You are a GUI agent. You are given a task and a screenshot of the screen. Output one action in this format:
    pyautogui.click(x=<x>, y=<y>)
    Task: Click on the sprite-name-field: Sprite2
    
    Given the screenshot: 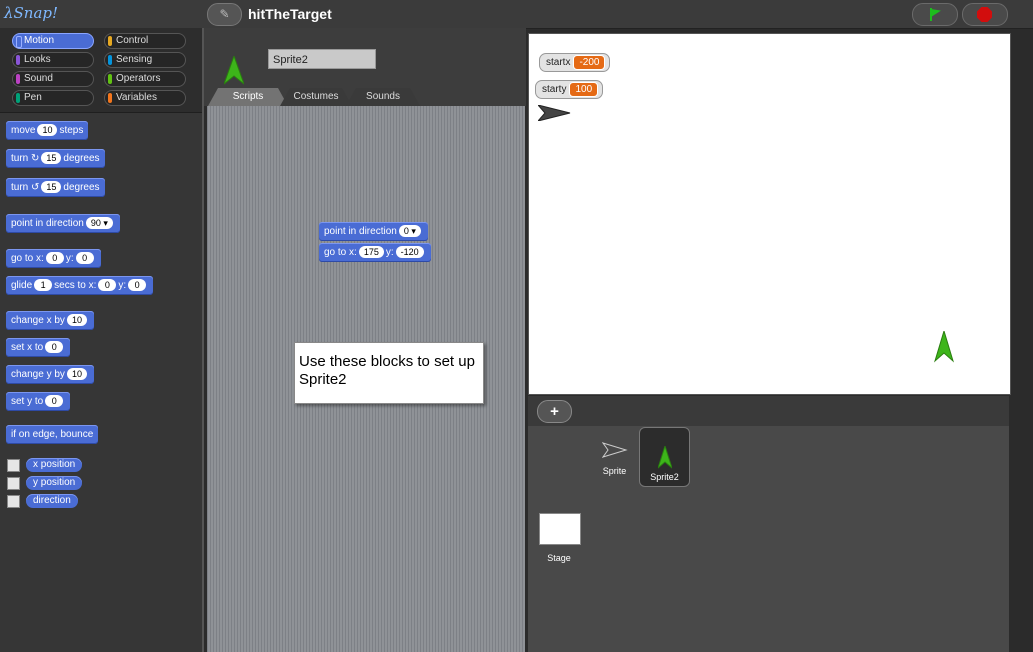 What is the action you would take?
    pyautogui.click(x=322, y=59)
    